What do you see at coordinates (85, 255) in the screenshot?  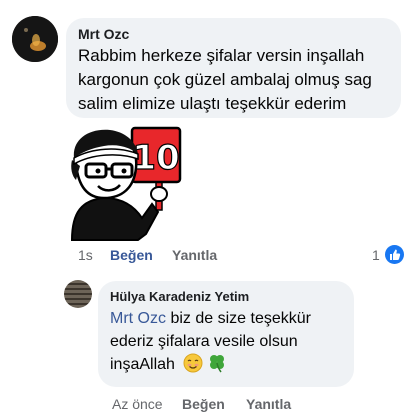 I see `comment-timestamp: 1s` at bounding box center [85, 255].